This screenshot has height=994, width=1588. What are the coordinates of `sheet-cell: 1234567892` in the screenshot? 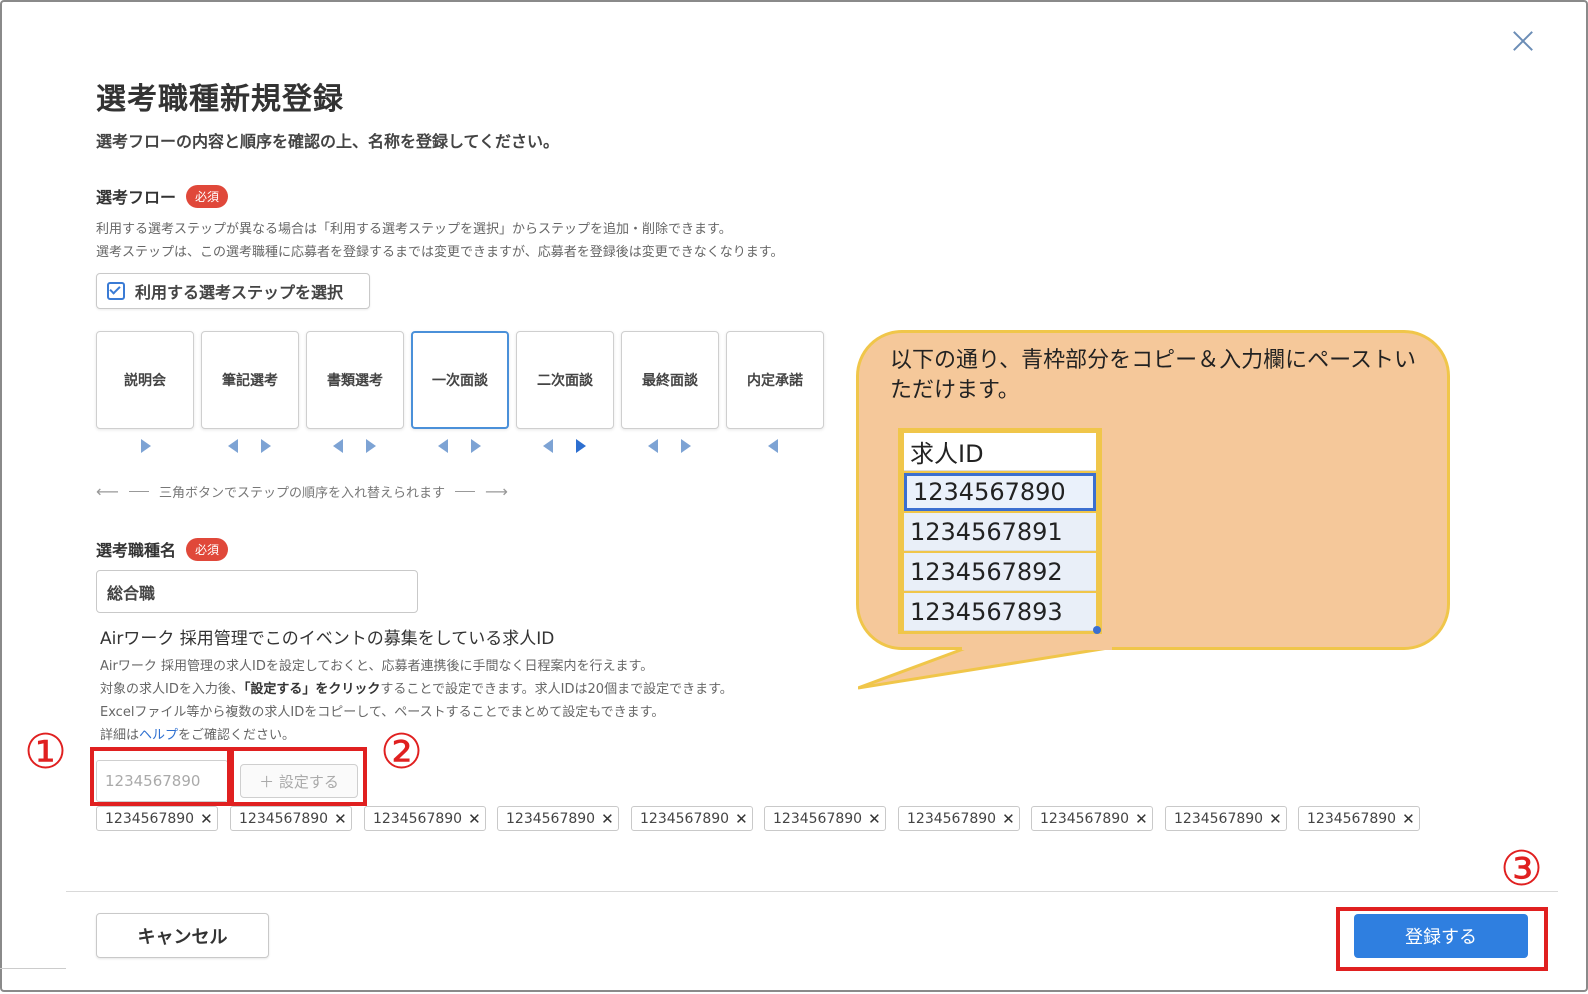 It's located at (1000, 572).